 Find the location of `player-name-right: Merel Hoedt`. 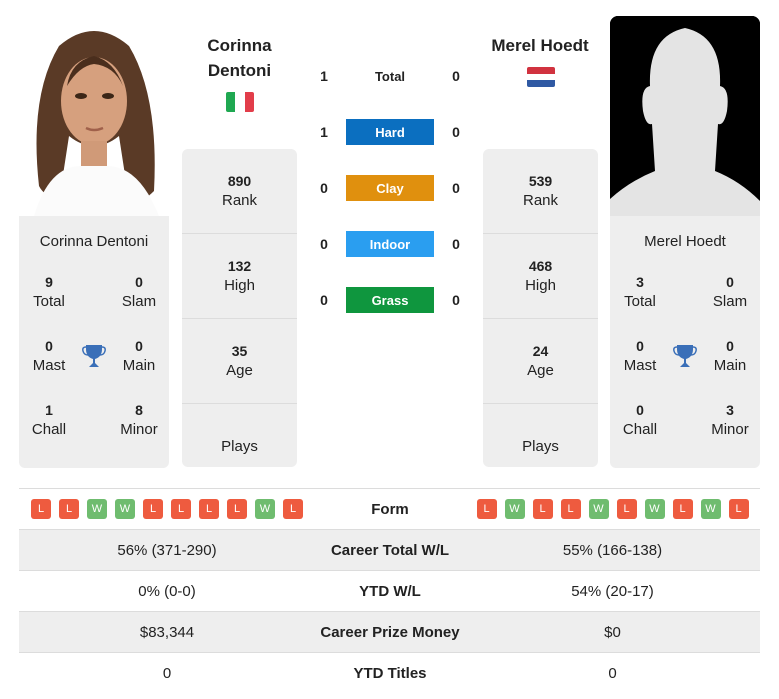

player-name-right: Merel Hoedt is located at coordinates (540, 45).